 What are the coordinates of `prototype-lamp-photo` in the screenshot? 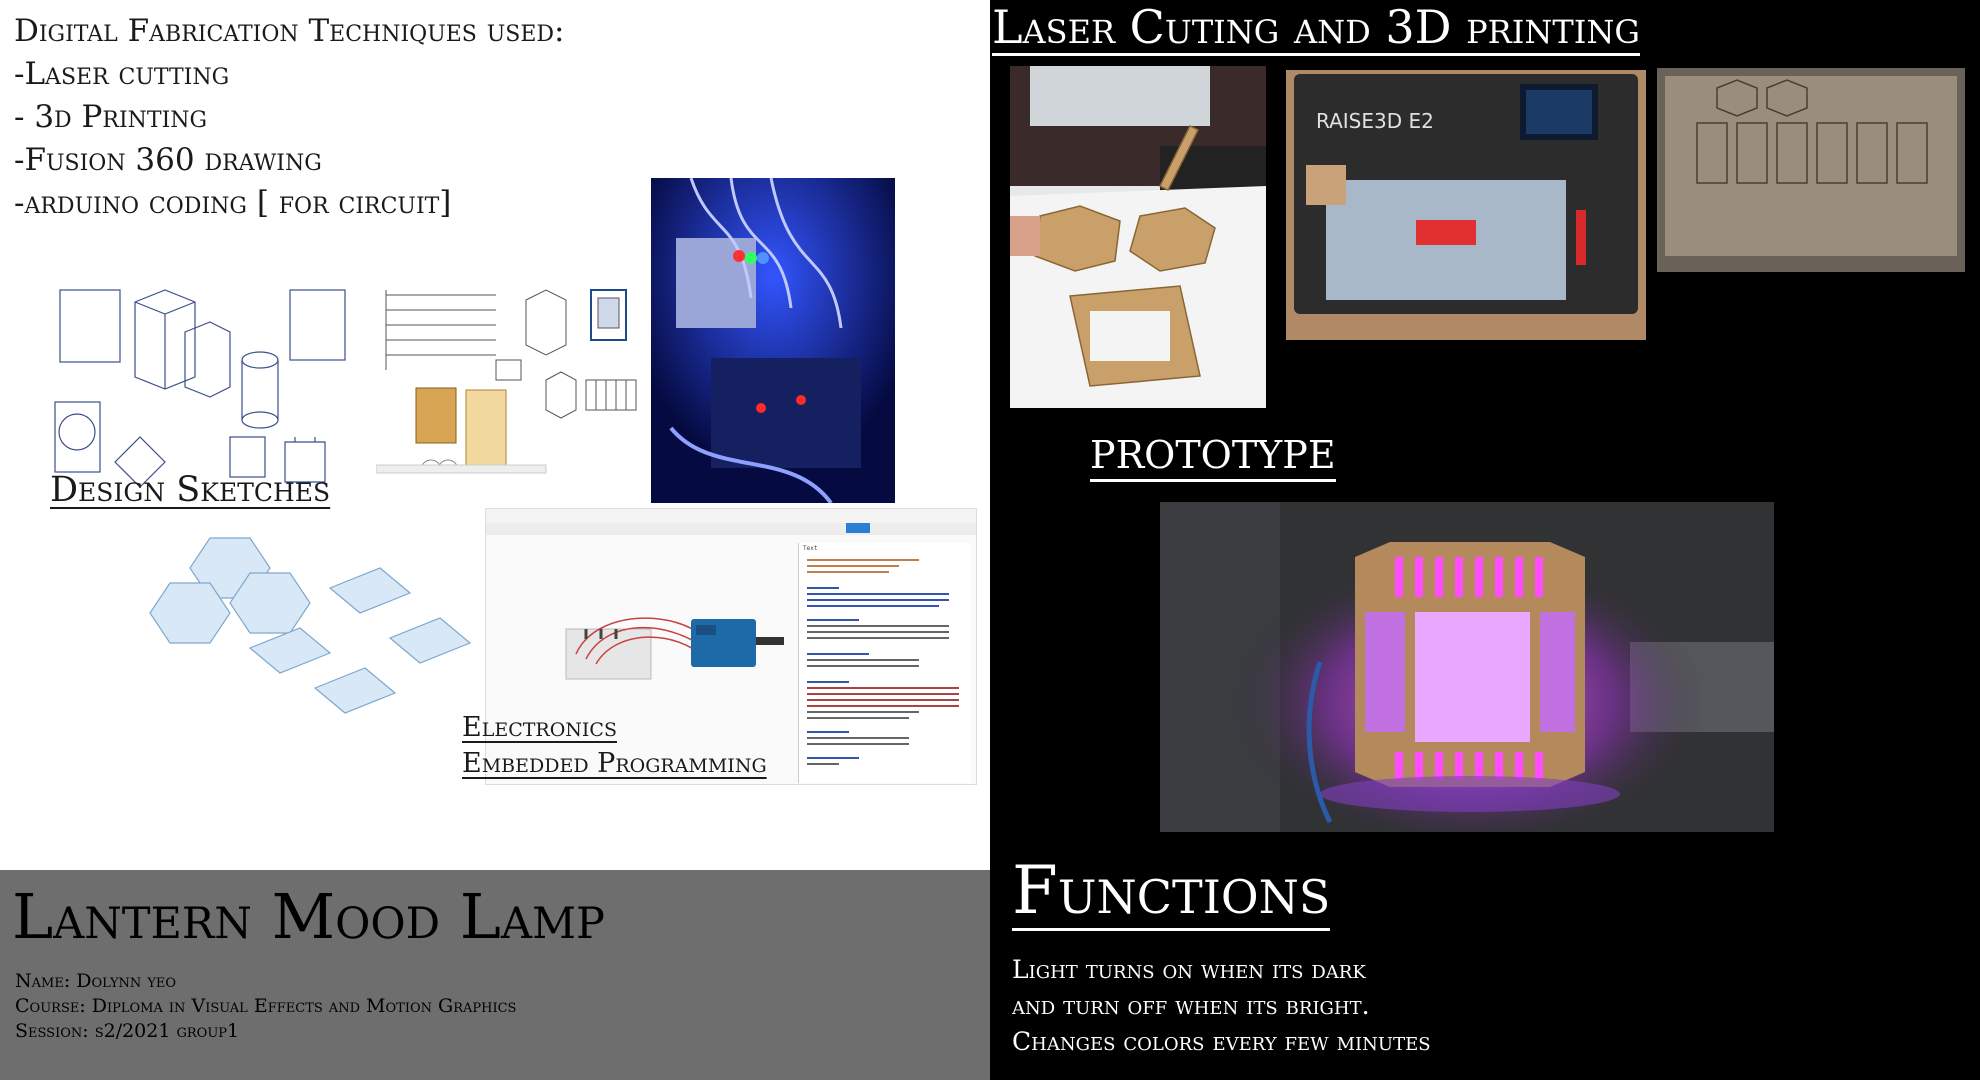 It's located at (1467, 667).